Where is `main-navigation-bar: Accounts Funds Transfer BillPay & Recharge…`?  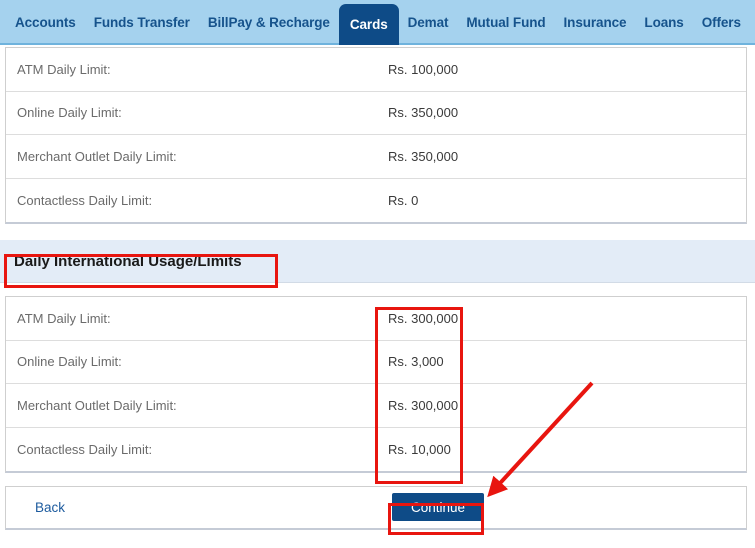 main-navigation-bar: Accounts Funds Transfer BillPay & Recharge… is located at coordinates (377, 22).